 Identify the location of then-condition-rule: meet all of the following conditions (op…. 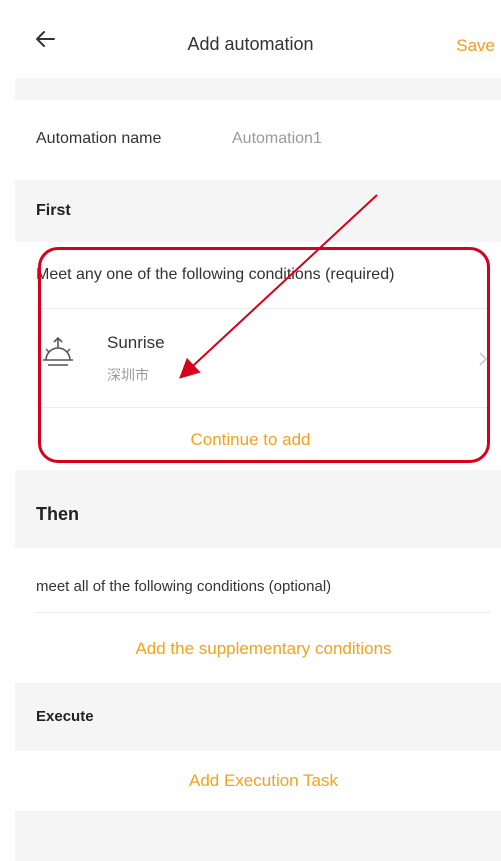
(250, 580).